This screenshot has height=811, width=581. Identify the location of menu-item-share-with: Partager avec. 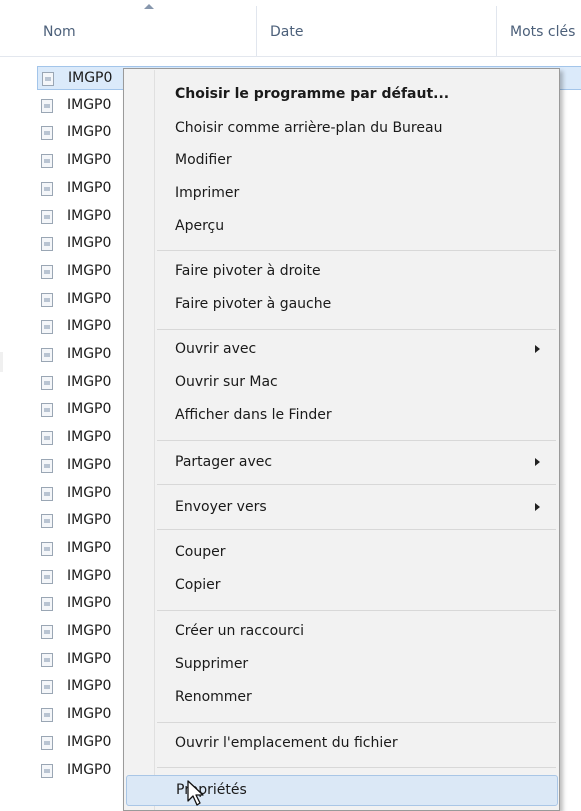
(342, 463).